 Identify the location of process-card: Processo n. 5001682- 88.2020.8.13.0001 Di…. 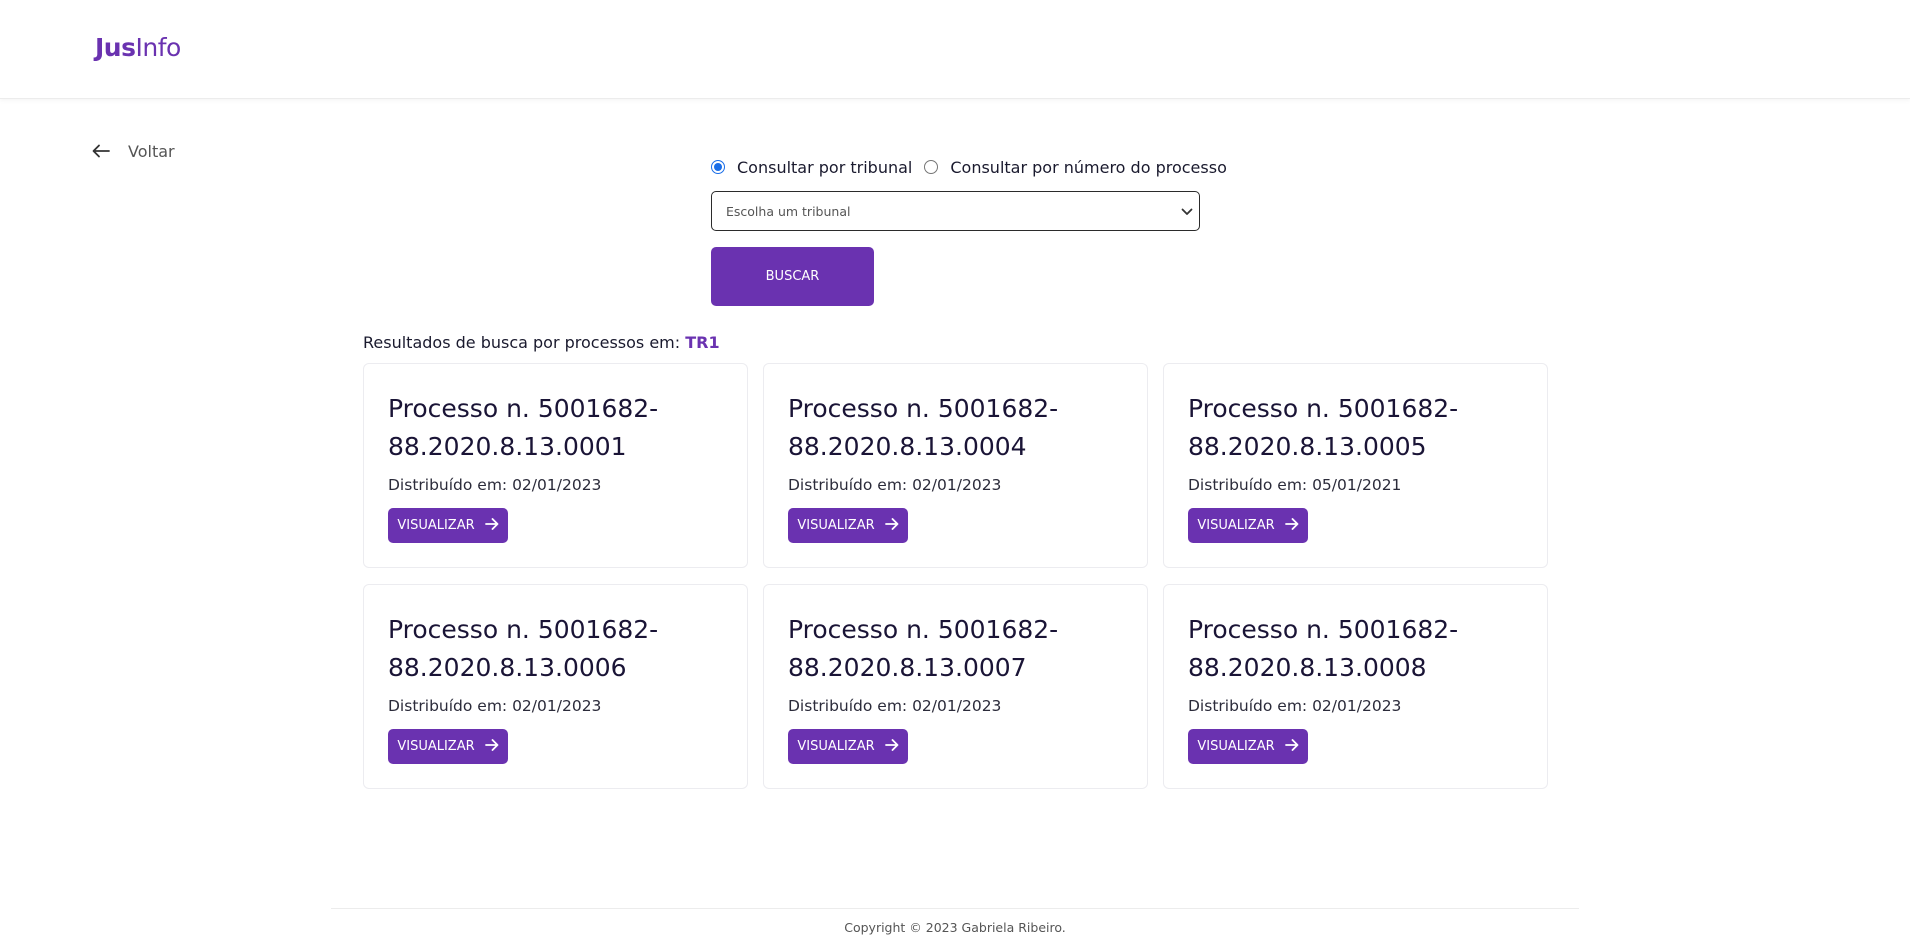
(555, 465).